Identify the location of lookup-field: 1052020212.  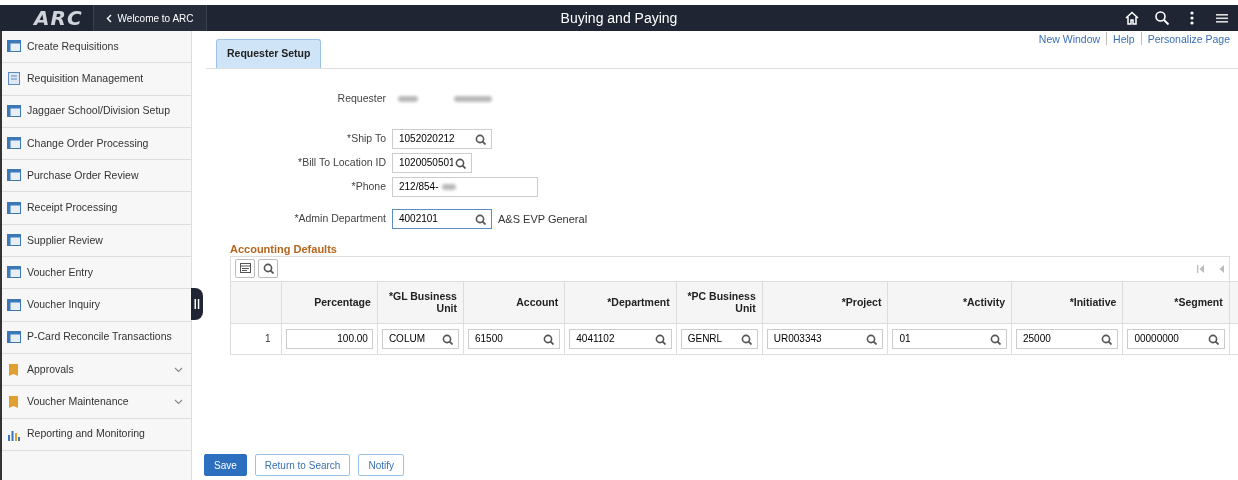
(442, 138).